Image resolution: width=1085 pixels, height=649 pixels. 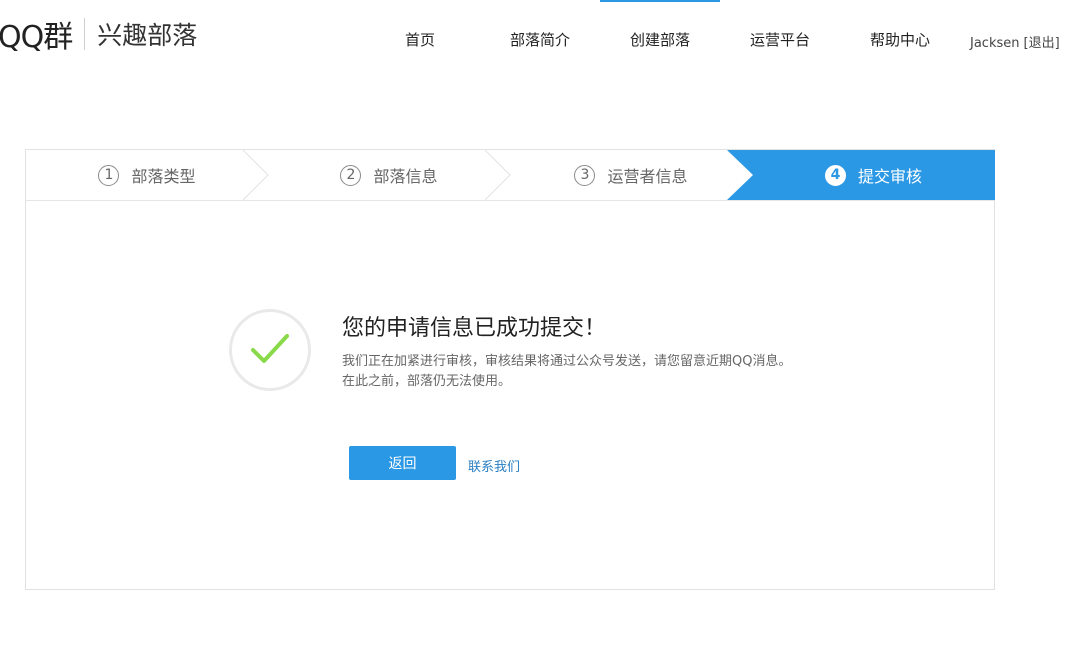 I want to click on nav-help-center-label: 帮助中心, so click(x=899, y=40).